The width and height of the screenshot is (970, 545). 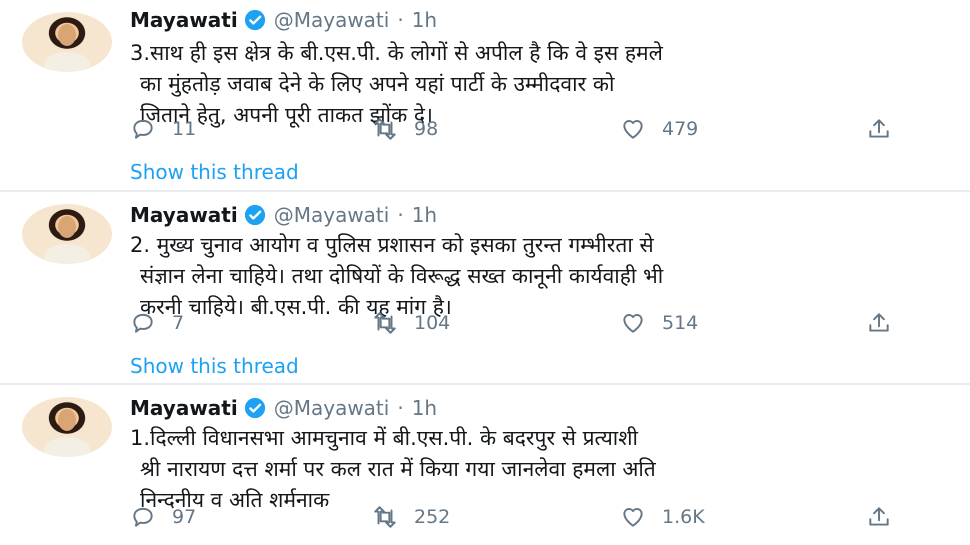 I want to click on reply-count: 7, so click(x=178, y=323).